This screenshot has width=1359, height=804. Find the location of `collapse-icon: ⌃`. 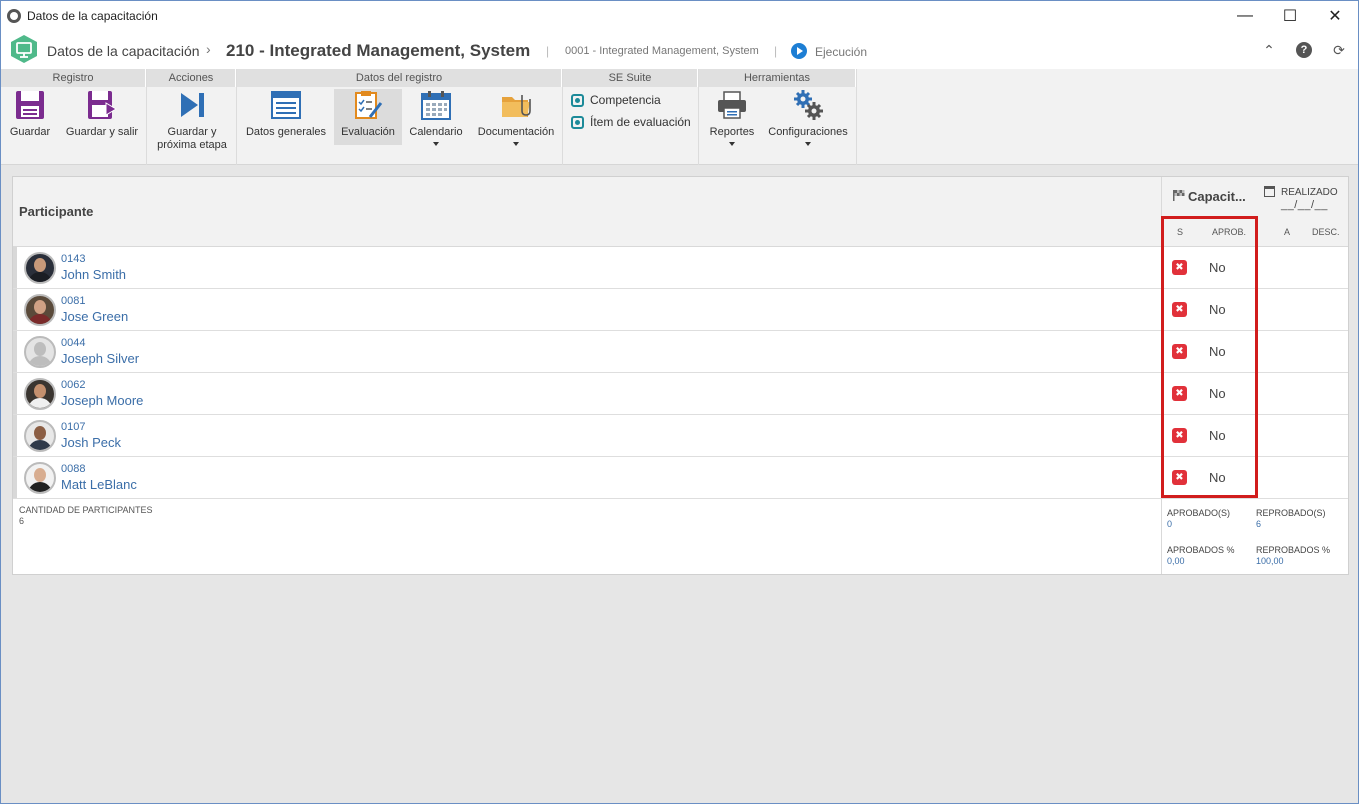

collapse-icon: ⌃ is located at coordinates (1269, 50).